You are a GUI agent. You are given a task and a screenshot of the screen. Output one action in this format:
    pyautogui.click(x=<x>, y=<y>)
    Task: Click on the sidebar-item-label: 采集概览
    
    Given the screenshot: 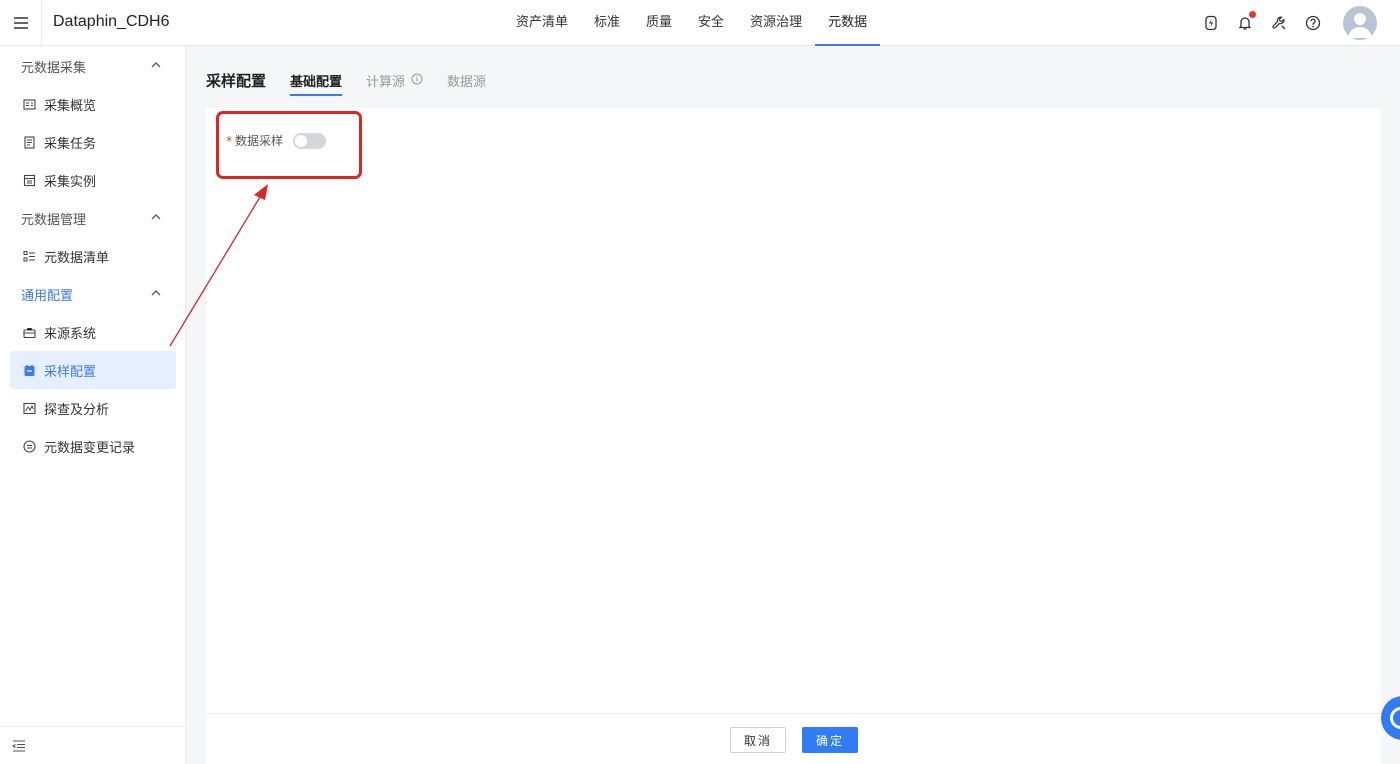 What is the action you would take?
    pyautogui.click(x=70, y=106)
    